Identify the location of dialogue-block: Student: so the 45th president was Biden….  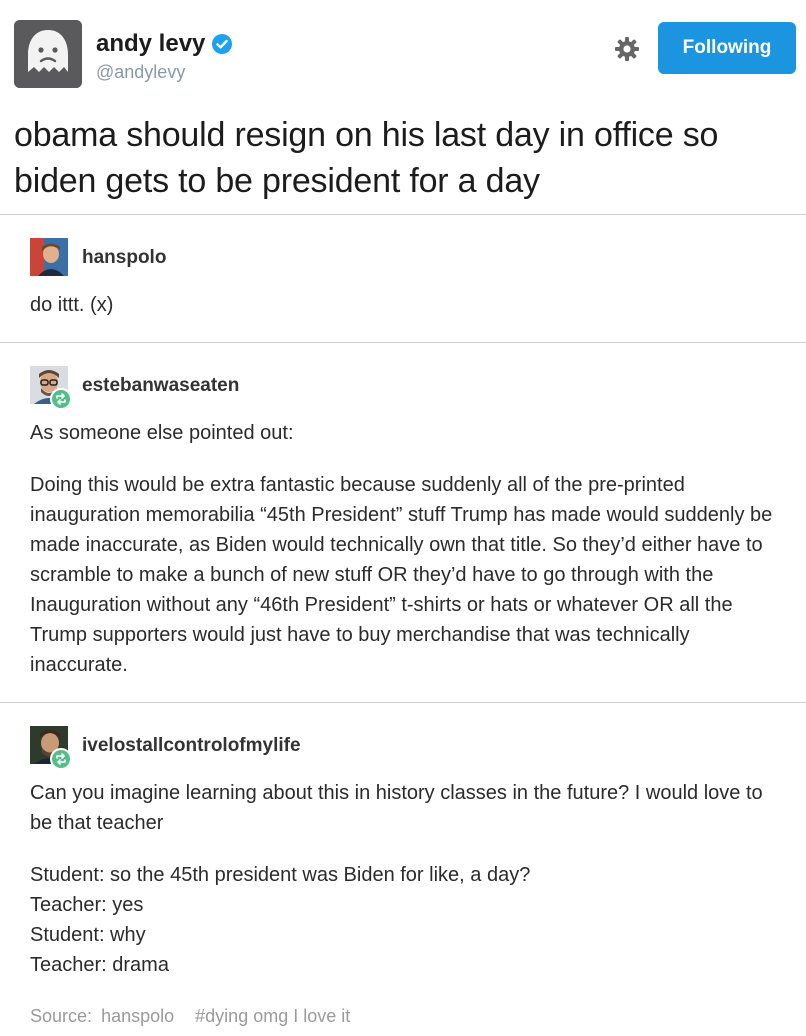
(410, 920).